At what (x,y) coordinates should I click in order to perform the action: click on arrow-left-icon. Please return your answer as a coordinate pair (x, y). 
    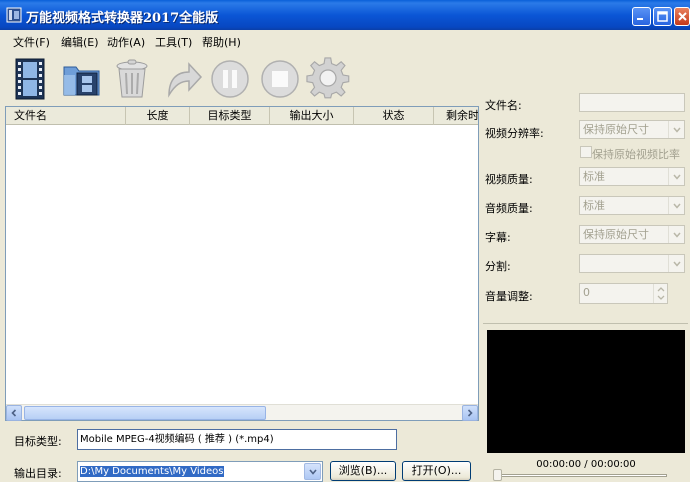
    Looking at the image, I should click on (14, 413).